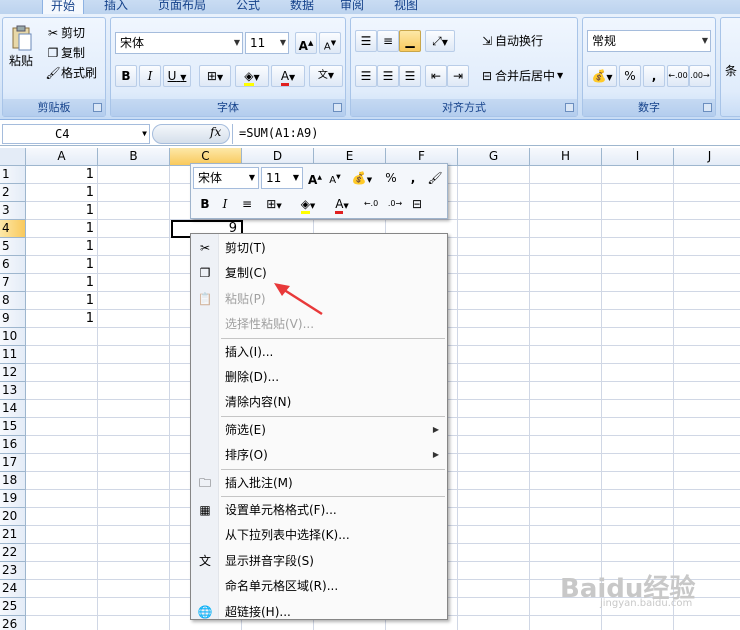 The height and width of the screenshot is (630, 740). I want to click on cut-button: ✂ 剪切, so click(65, 32).